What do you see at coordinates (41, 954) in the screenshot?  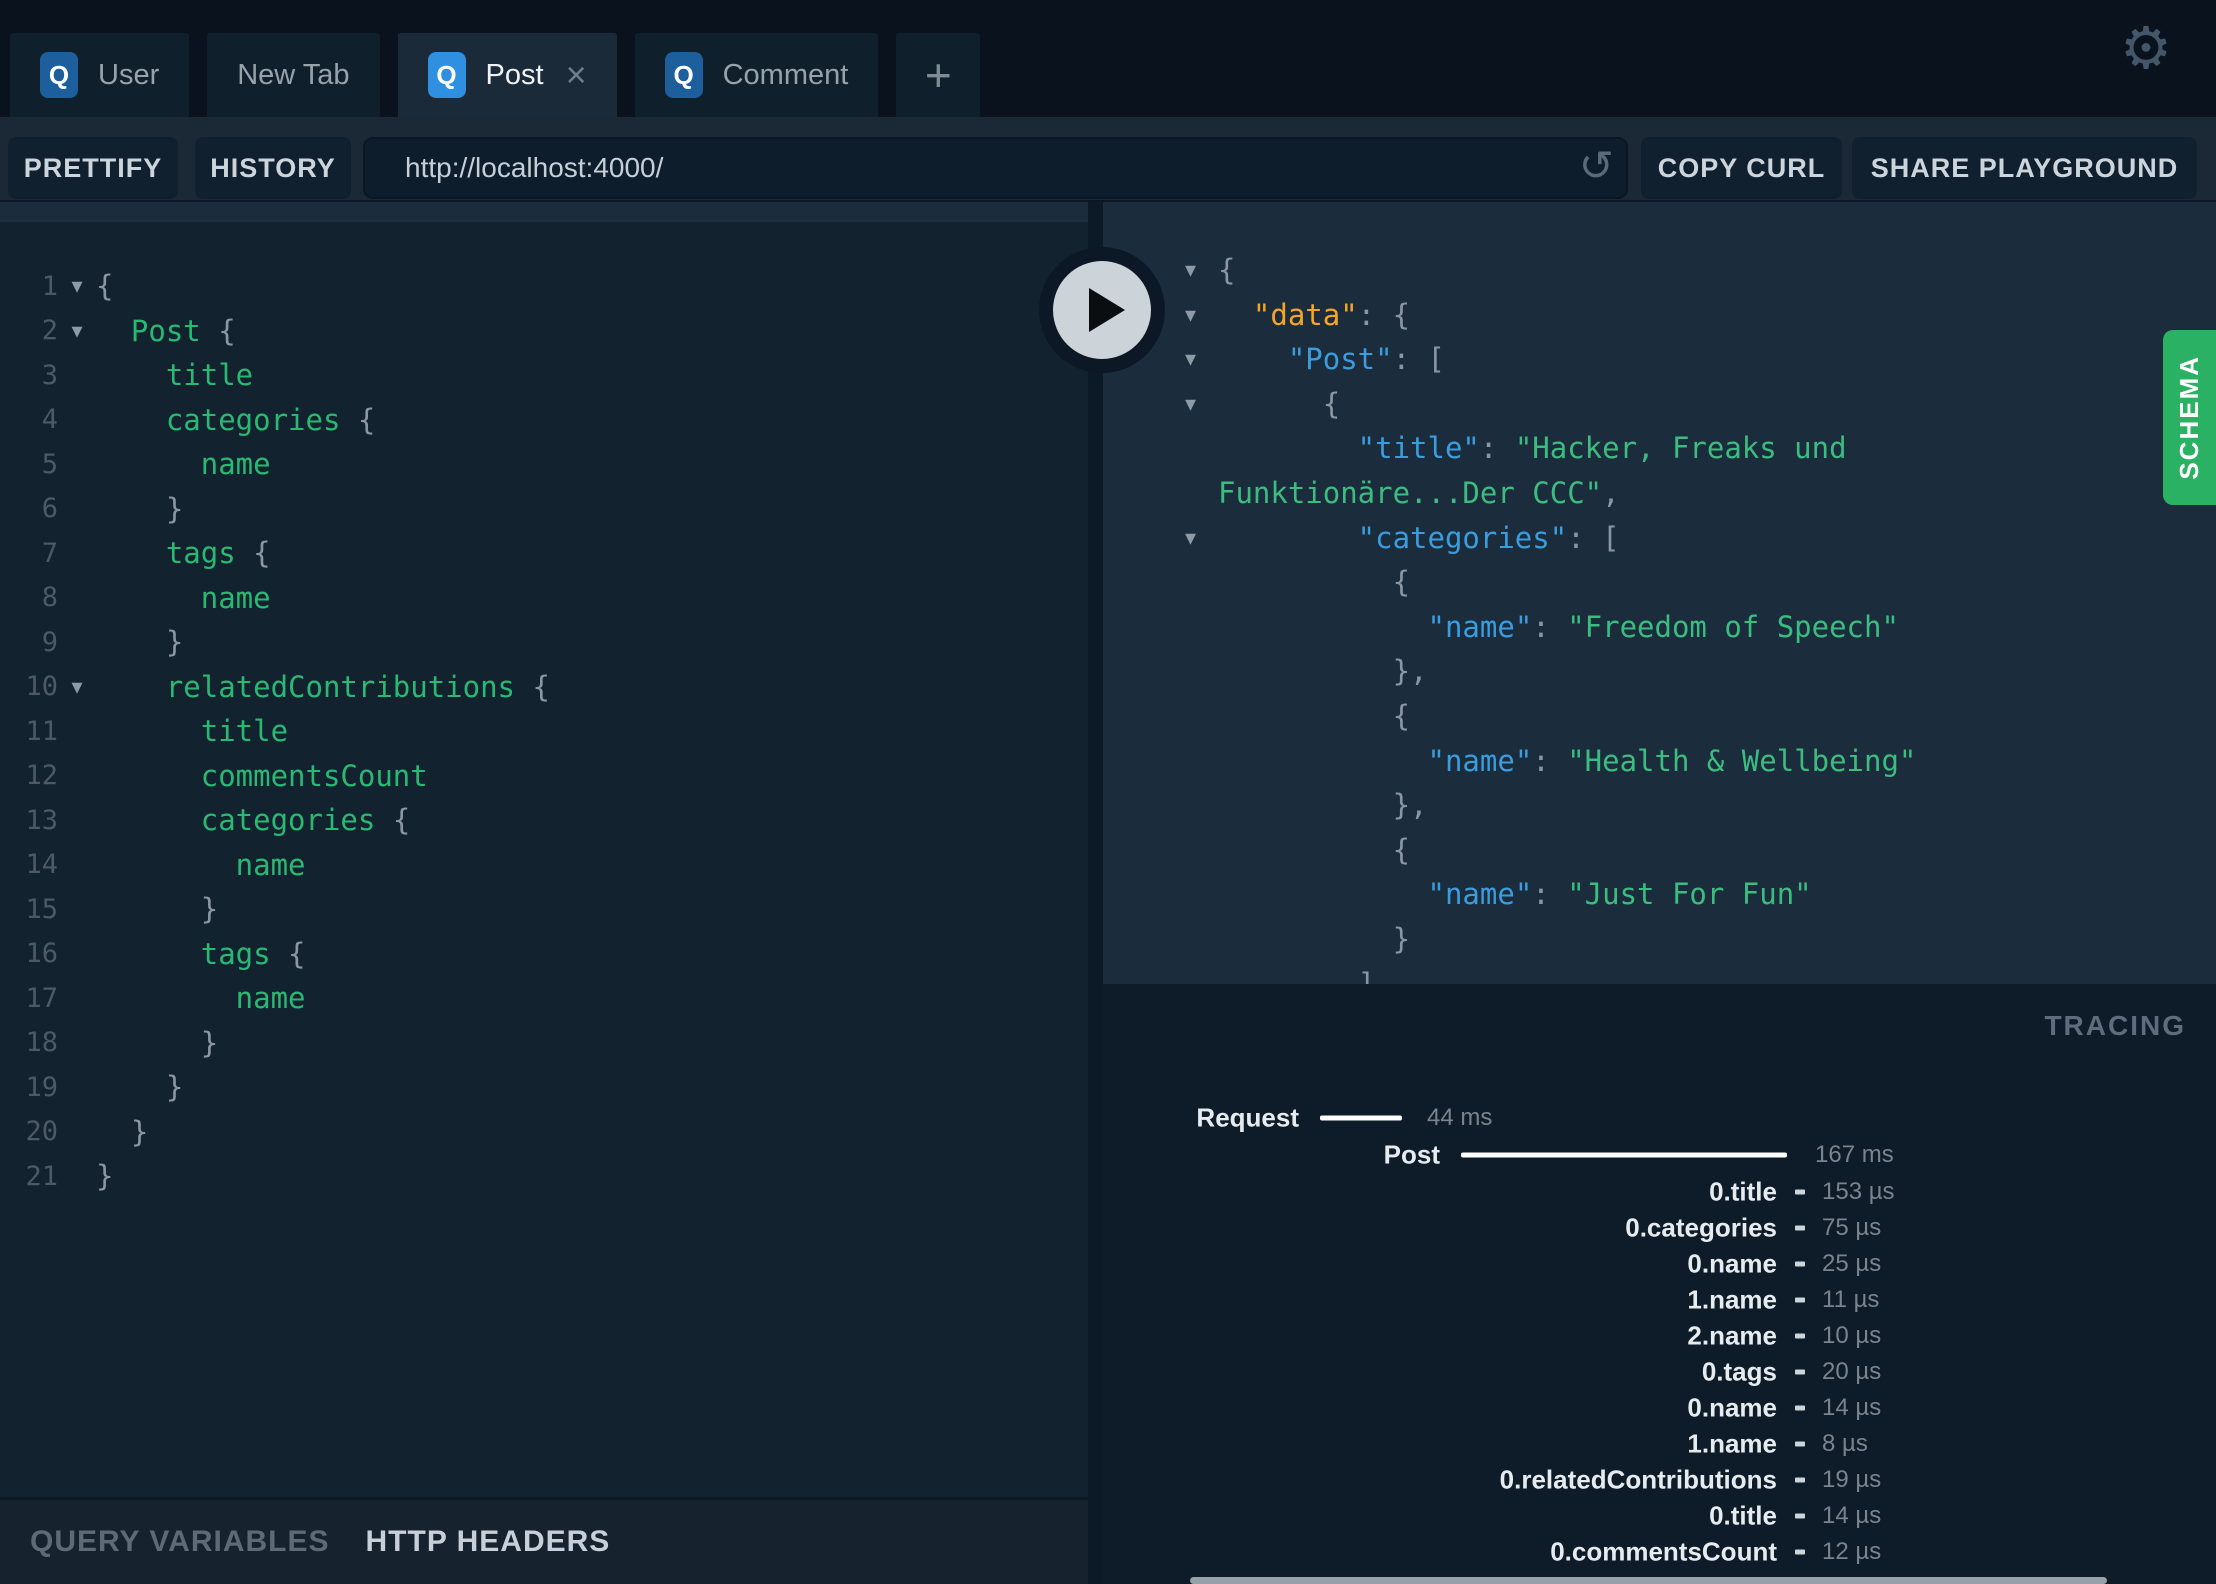 I see `line-number: 16` at bounding box center [41, 954].